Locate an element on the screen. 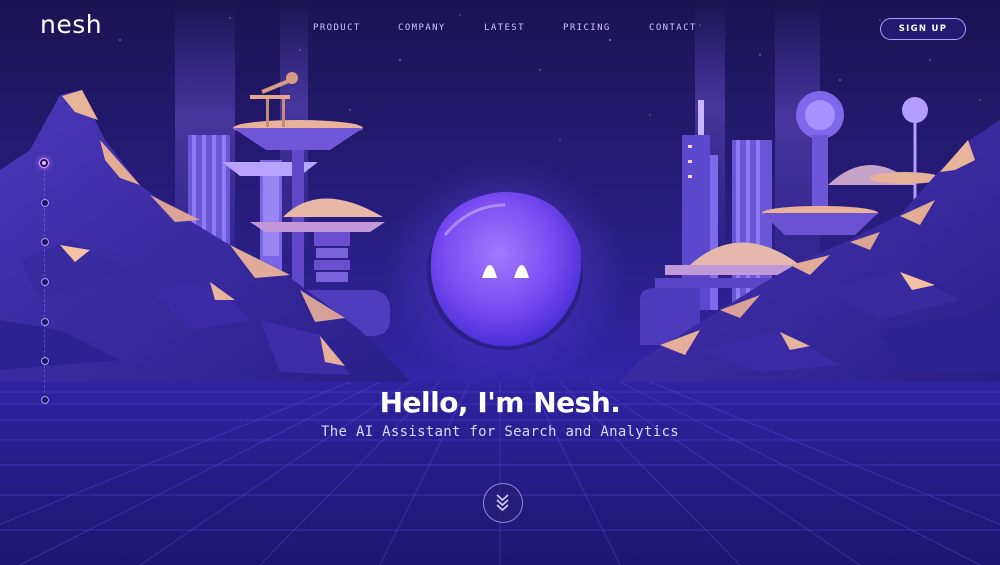  section-dots-nav is located at coordinates (45, 280).